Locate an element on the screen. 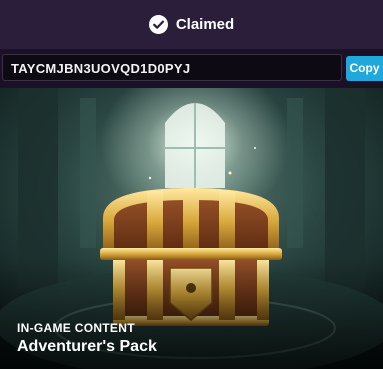  checkmark-circle-icon is located at coordinates (158, 24).